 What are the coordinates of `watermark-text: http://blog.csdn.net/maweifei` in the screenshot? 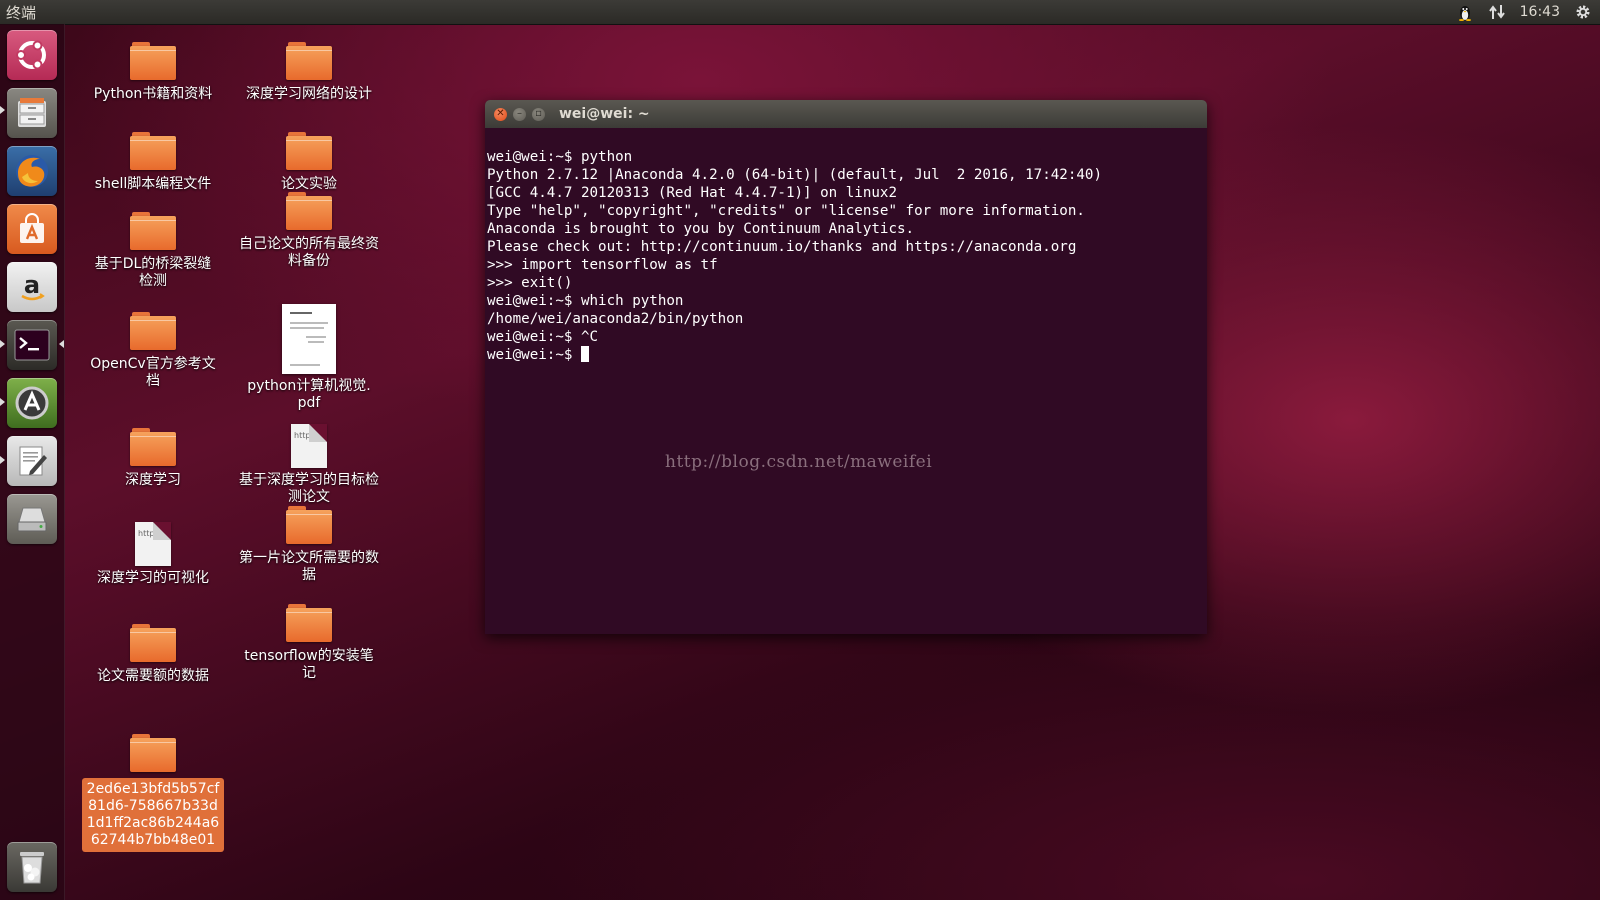 It's located at (799, 462).